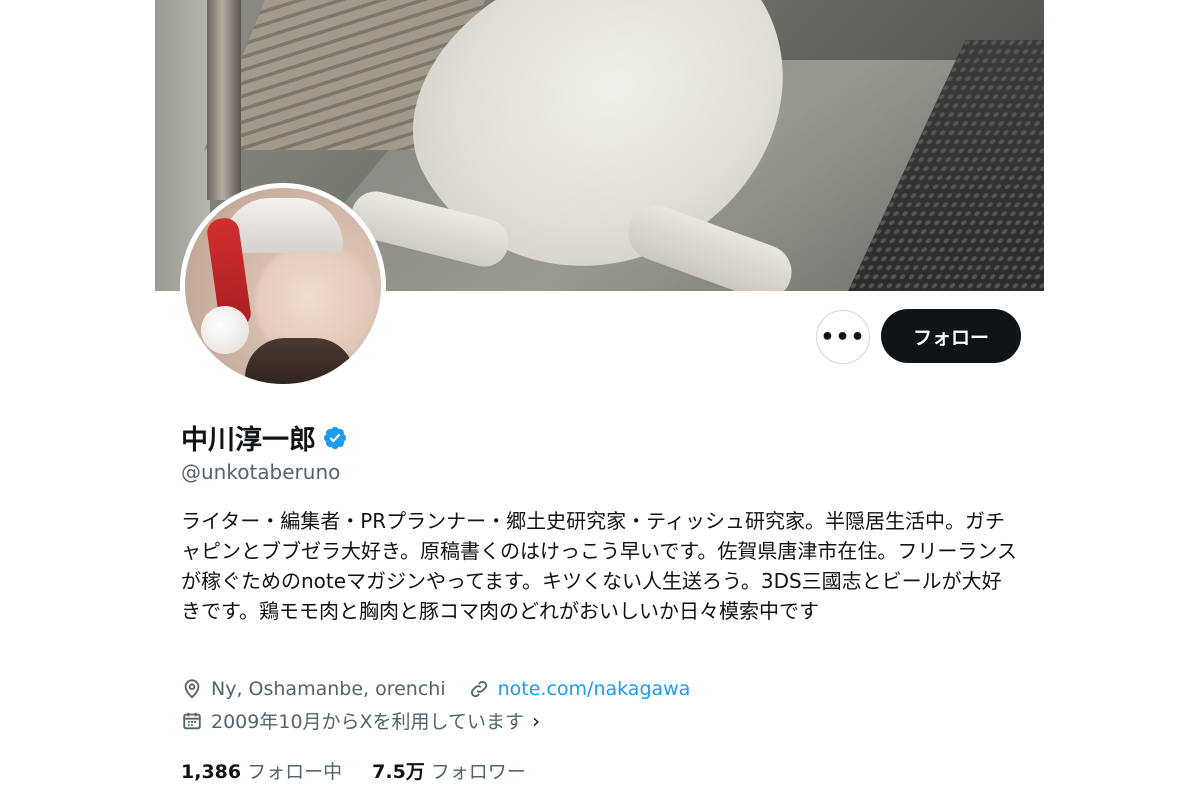 The height and width of the screenshot is (800, 1200). Describe the element at coordinates (478, 689) in the screenshot. I see `link-icon` at that location.